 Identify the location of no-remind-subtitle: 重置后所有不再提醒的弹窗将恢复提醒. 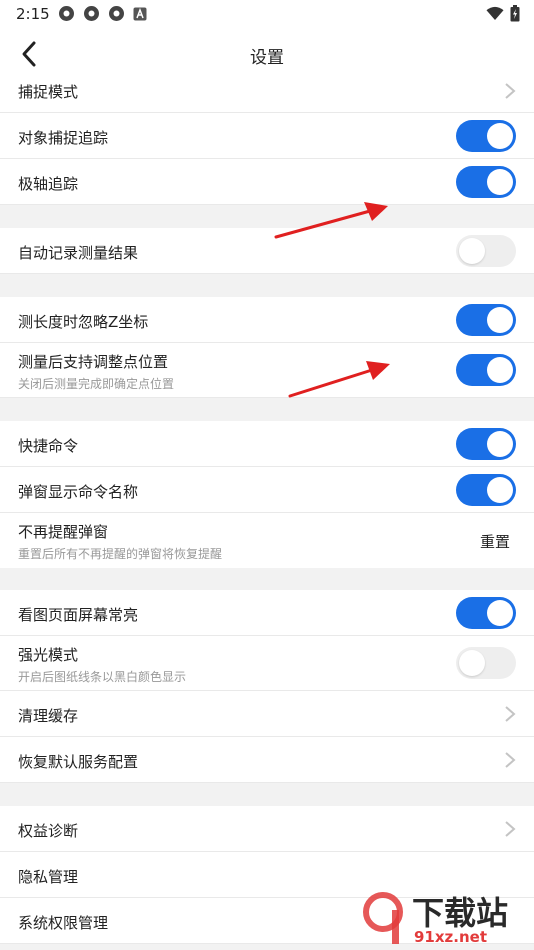
(120, 554).